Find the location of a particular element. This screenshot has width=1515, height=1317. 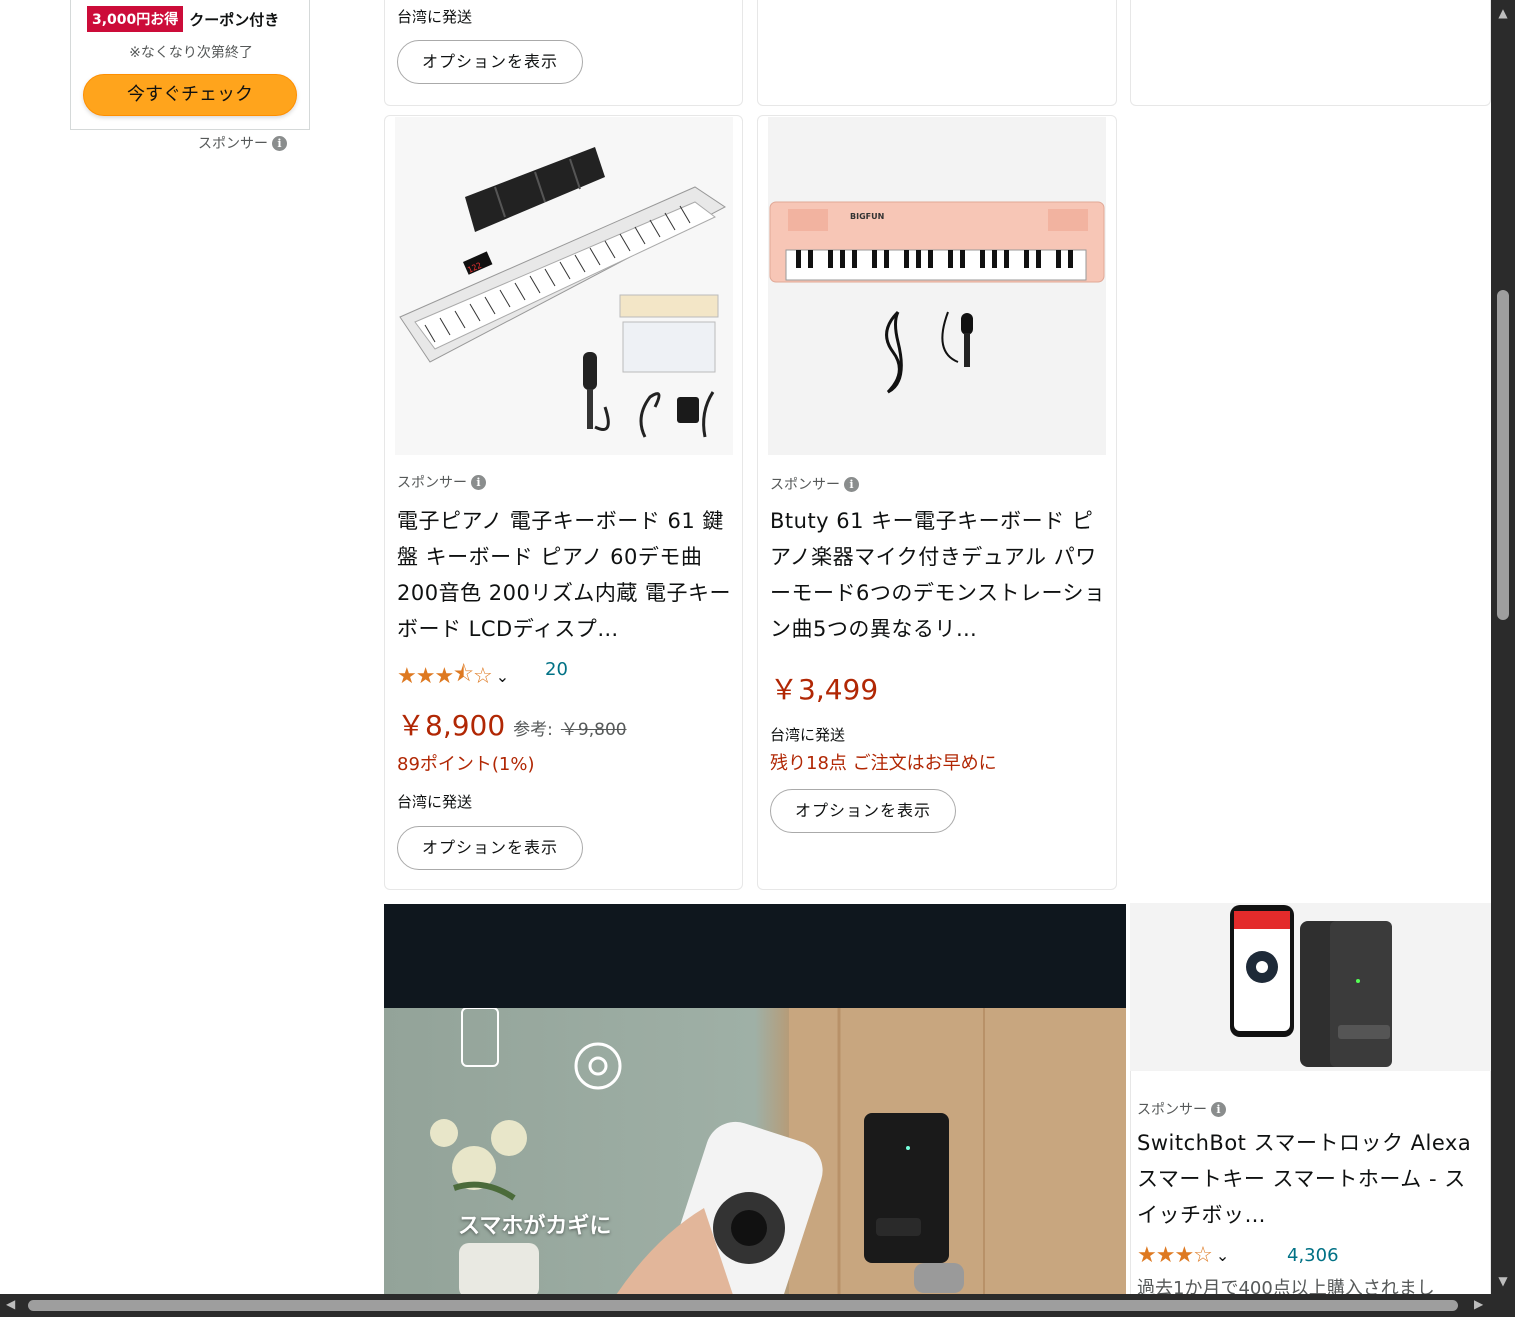

vertical-scrollbar-thumb is located at coordinates (1503, 455).